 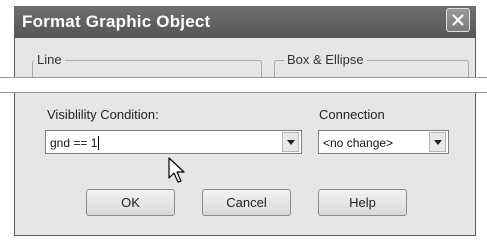 I want to click on connection-dropdown-button, so click(x=437, y=142).